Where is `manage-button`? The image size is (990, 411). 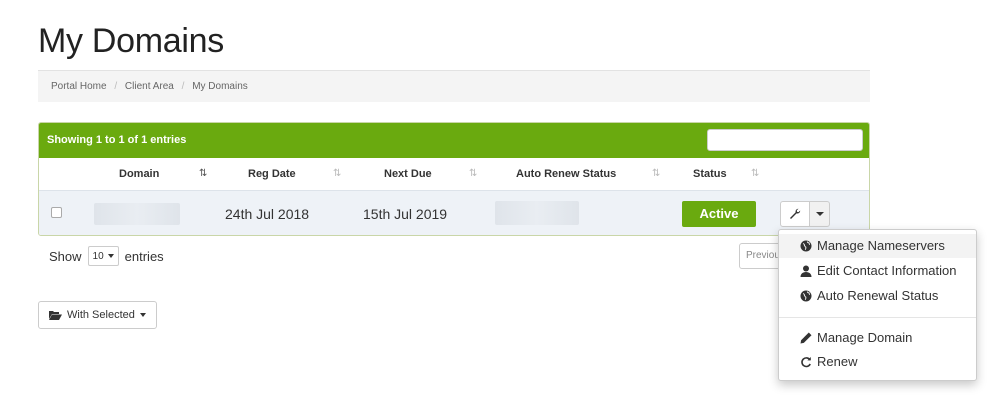 manage-button is located at coordinates (795, 214).